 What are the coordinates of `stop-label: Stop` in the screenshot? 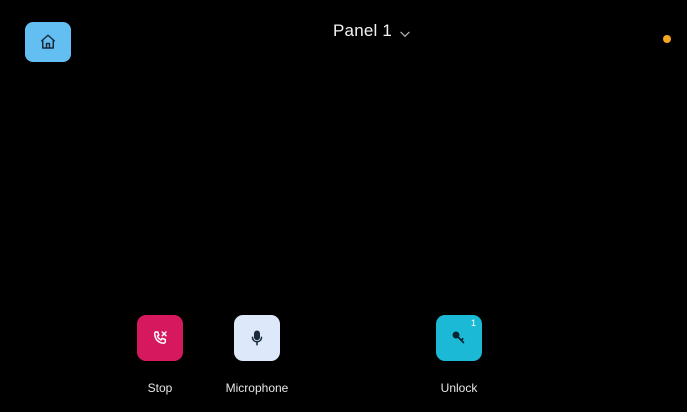 It's located at (160, 388).